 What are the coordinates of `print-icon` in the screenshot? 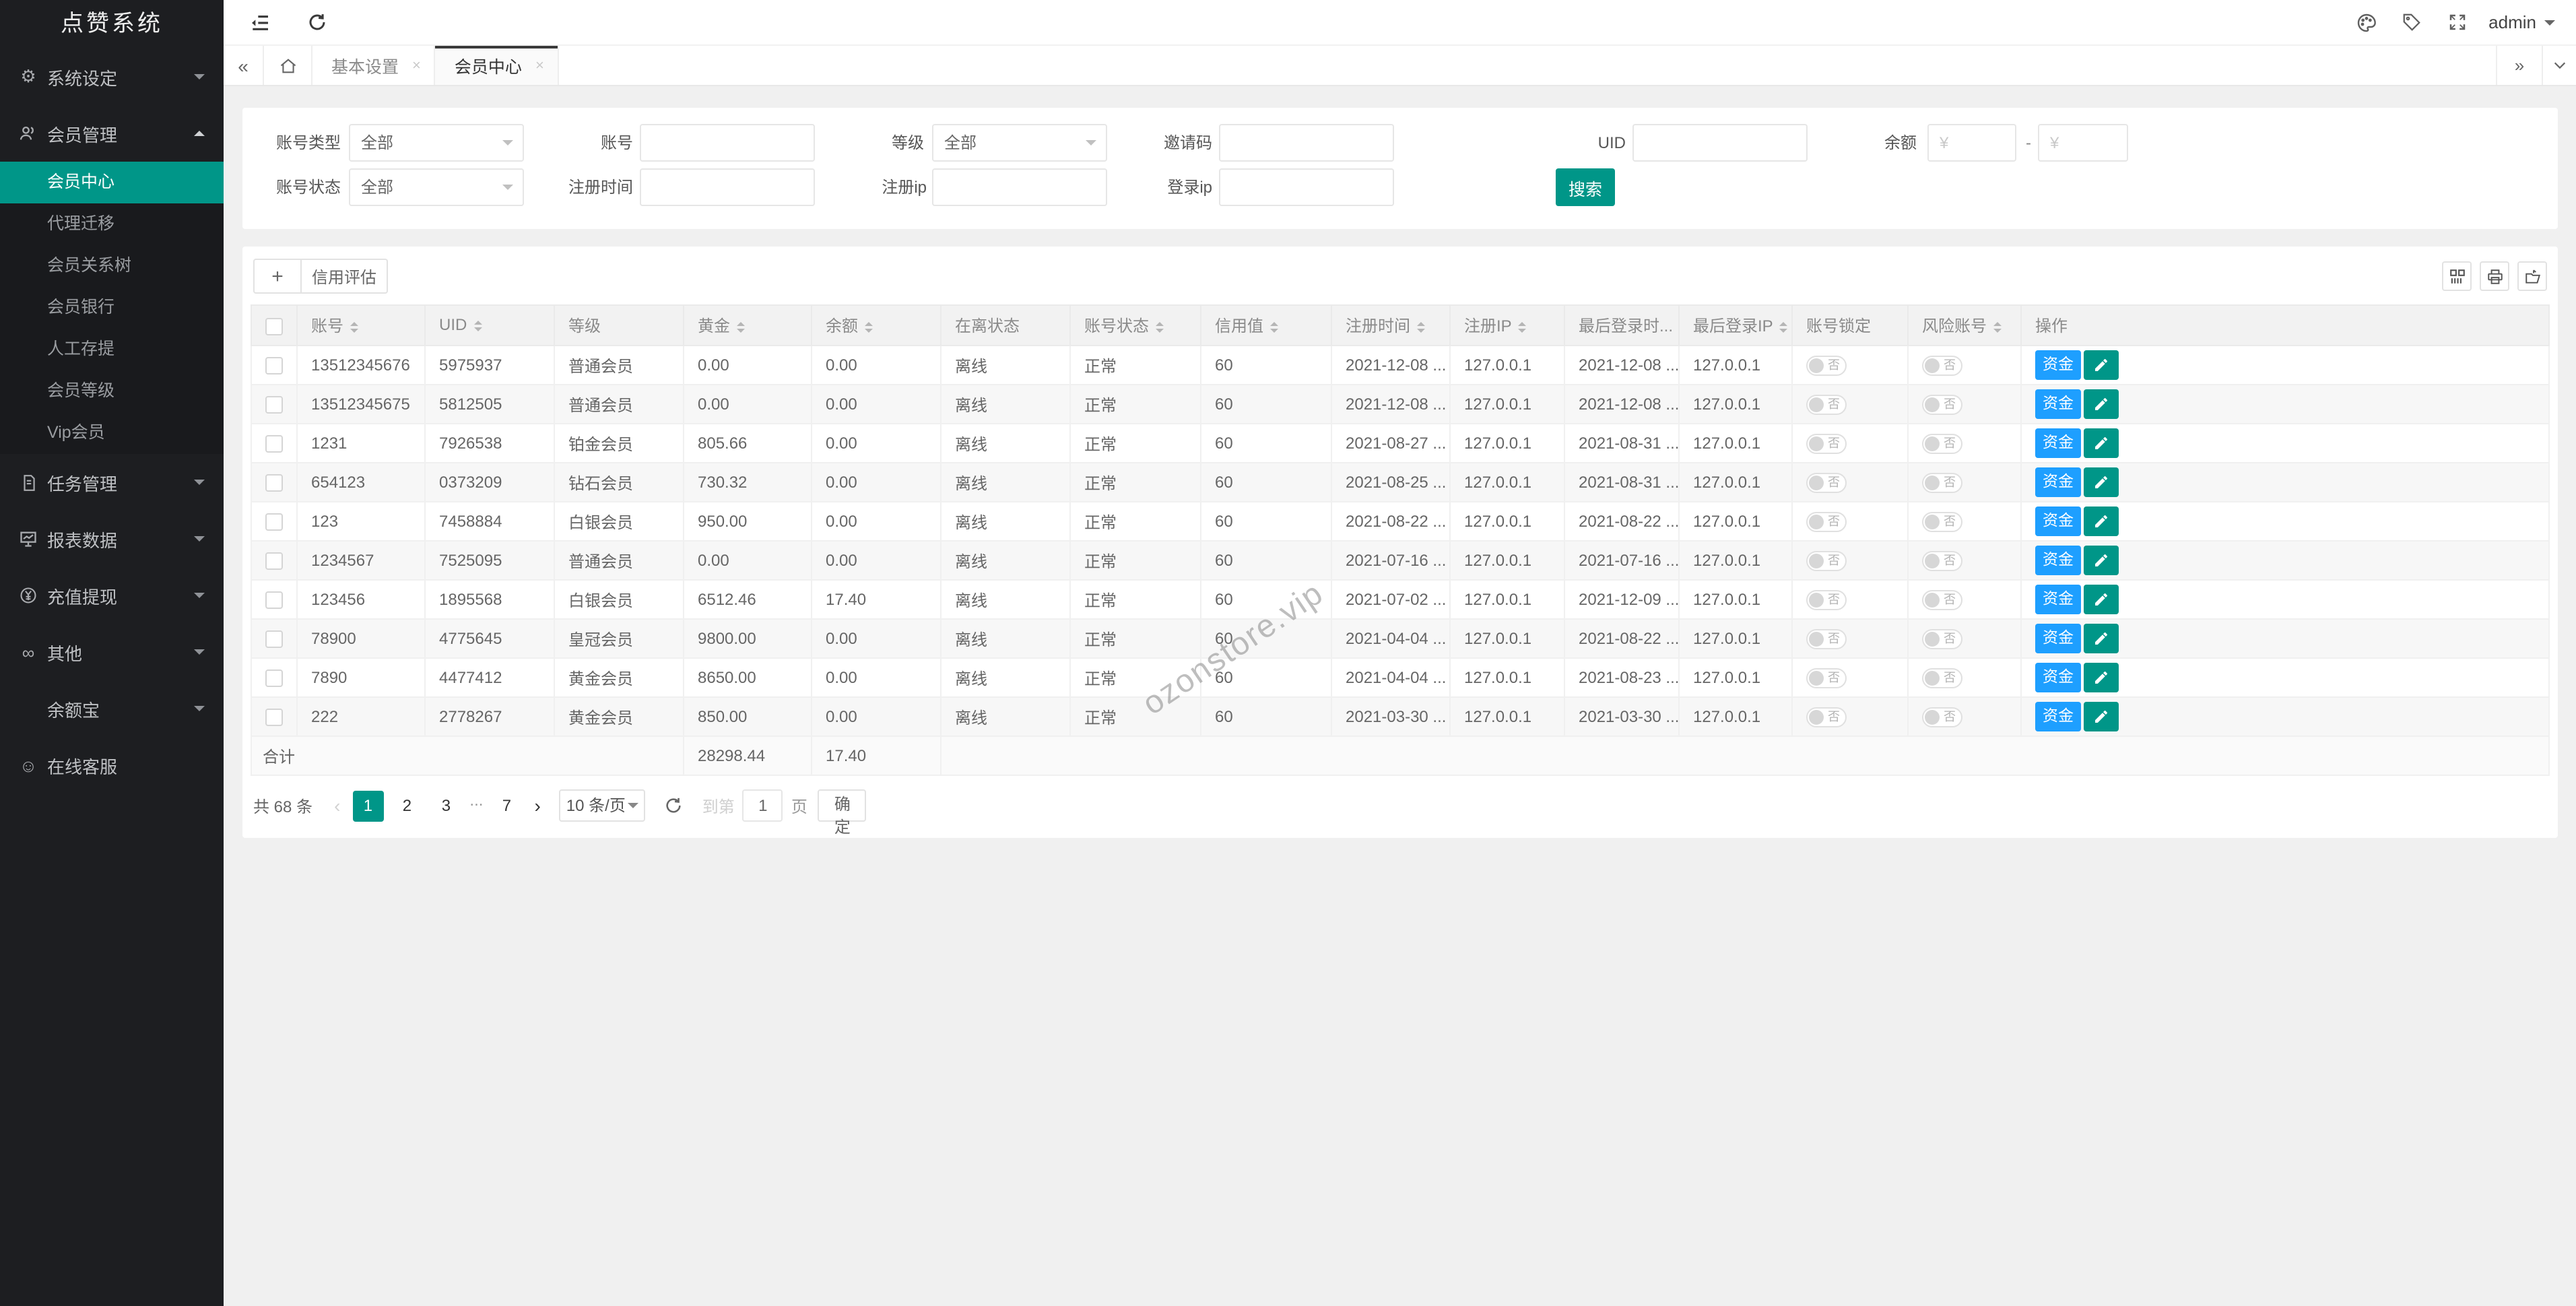 It's located at (2494, 276).